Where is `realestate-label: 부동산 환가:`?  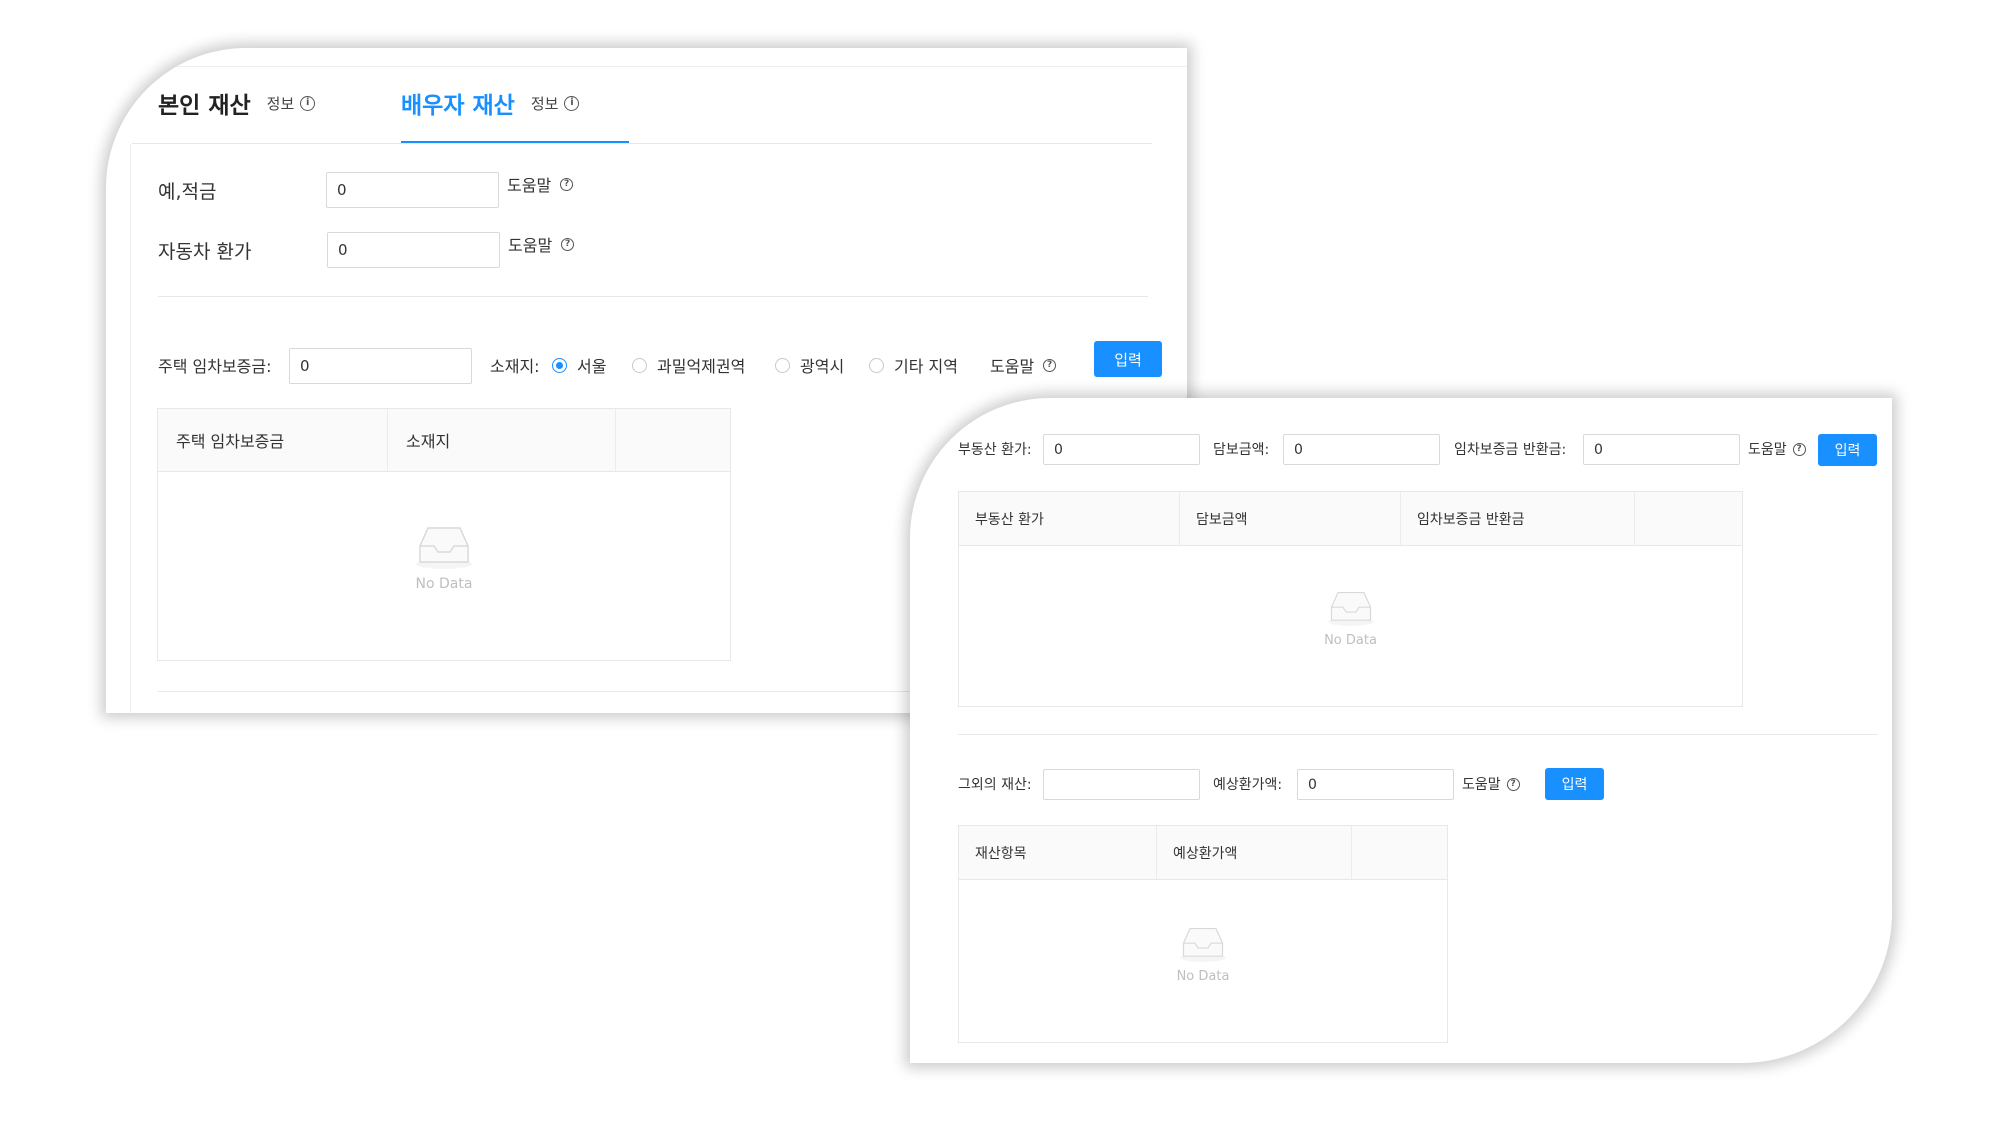
realestate-label: 부동산 환가: is located at coordinates (995, 450).